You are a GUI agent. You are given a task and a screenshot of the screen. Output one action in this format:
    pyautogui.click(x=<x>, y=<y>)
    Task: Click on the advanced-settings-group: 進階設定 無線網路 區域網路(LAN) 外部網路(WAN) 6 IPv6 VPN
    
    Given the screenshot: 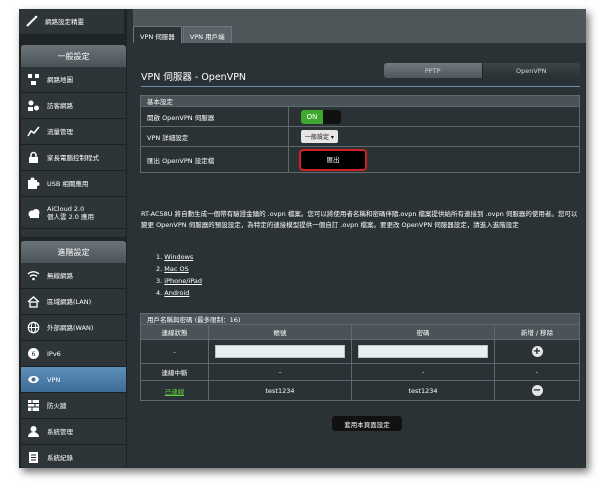 What is the action you would take?
    pyautogui.click(x=73, y=354)
    